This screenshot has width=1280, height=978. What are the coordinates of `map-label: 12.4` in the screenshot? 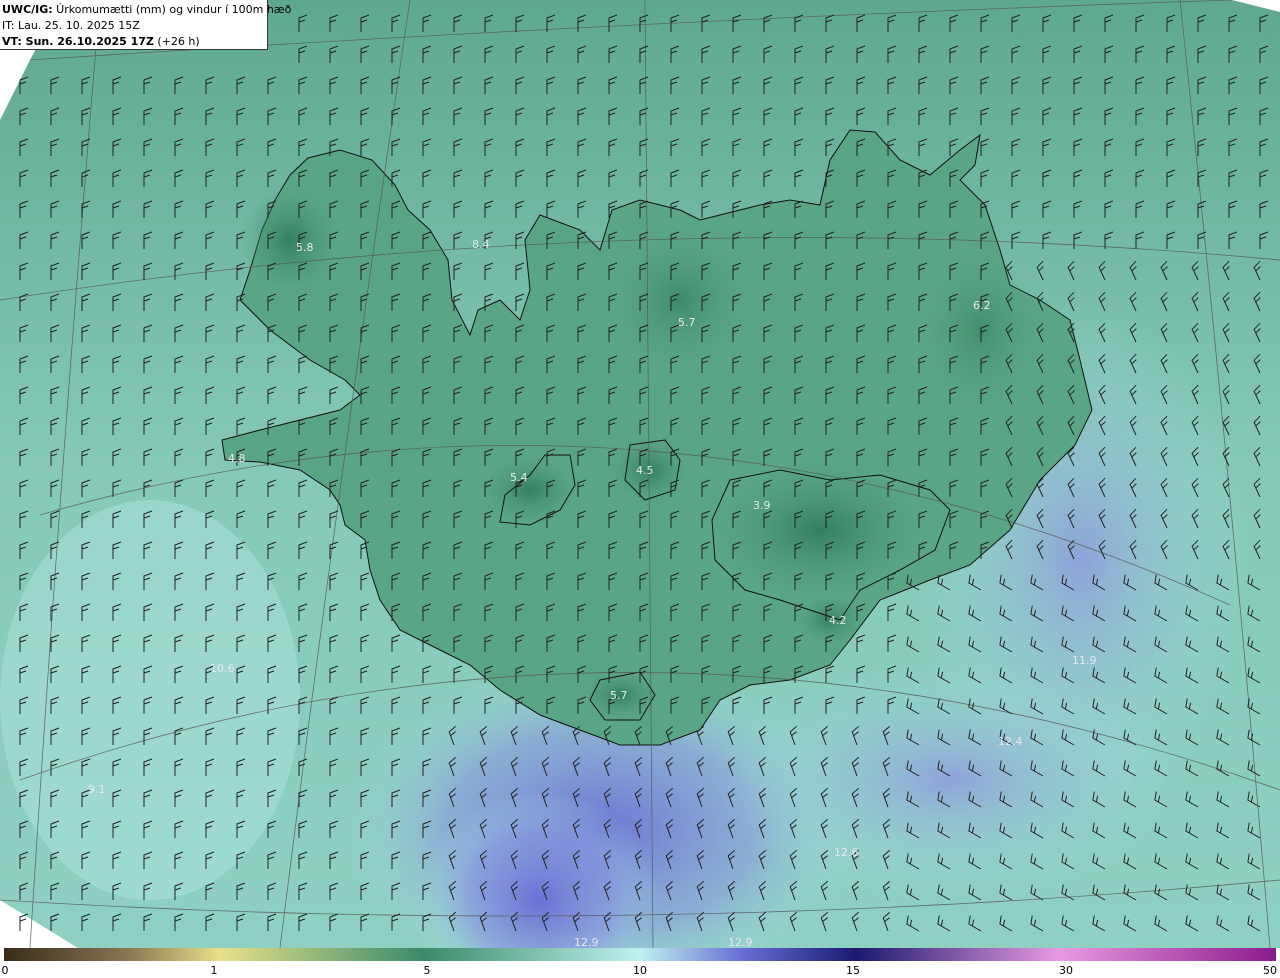 It's located at (1010, 741).